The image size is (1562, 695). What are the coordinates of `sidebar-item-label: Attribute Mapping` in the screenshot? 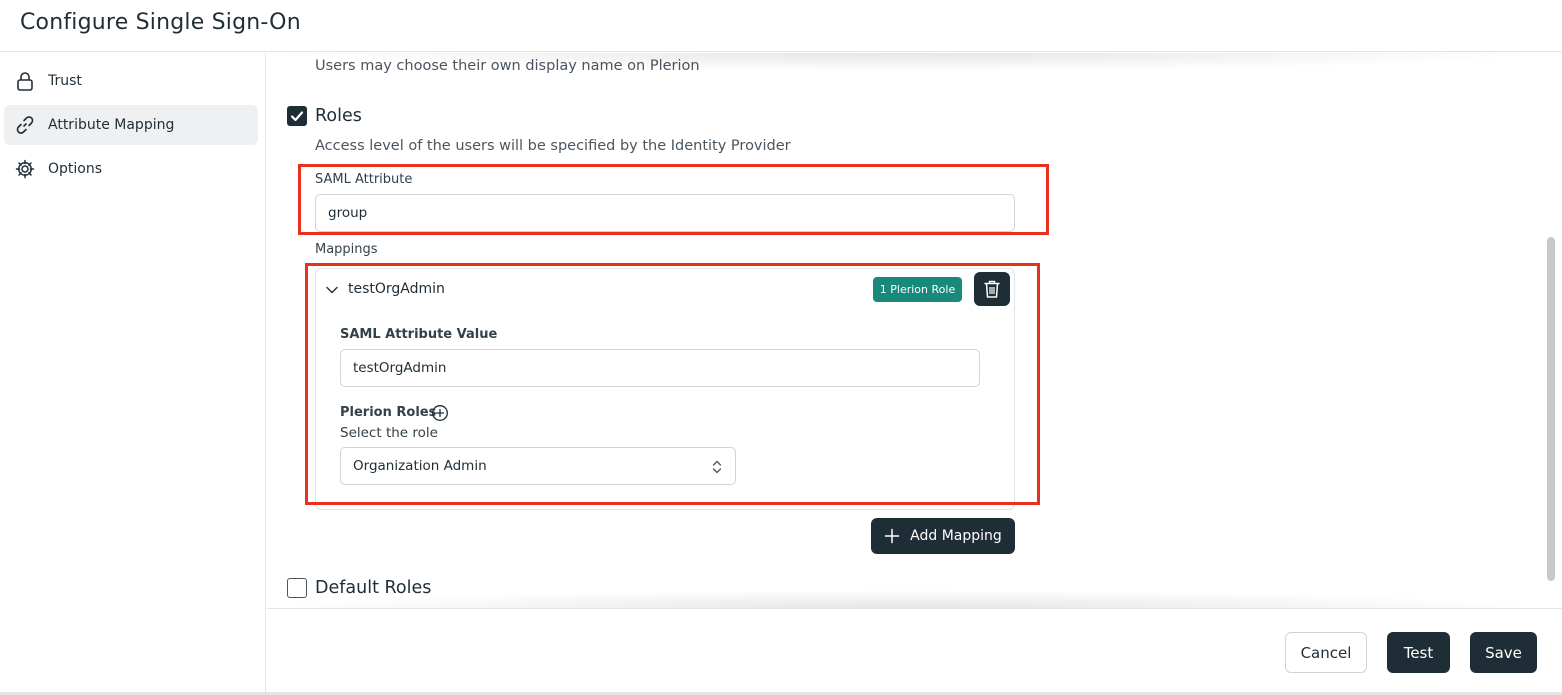 It's located at (111, 125).